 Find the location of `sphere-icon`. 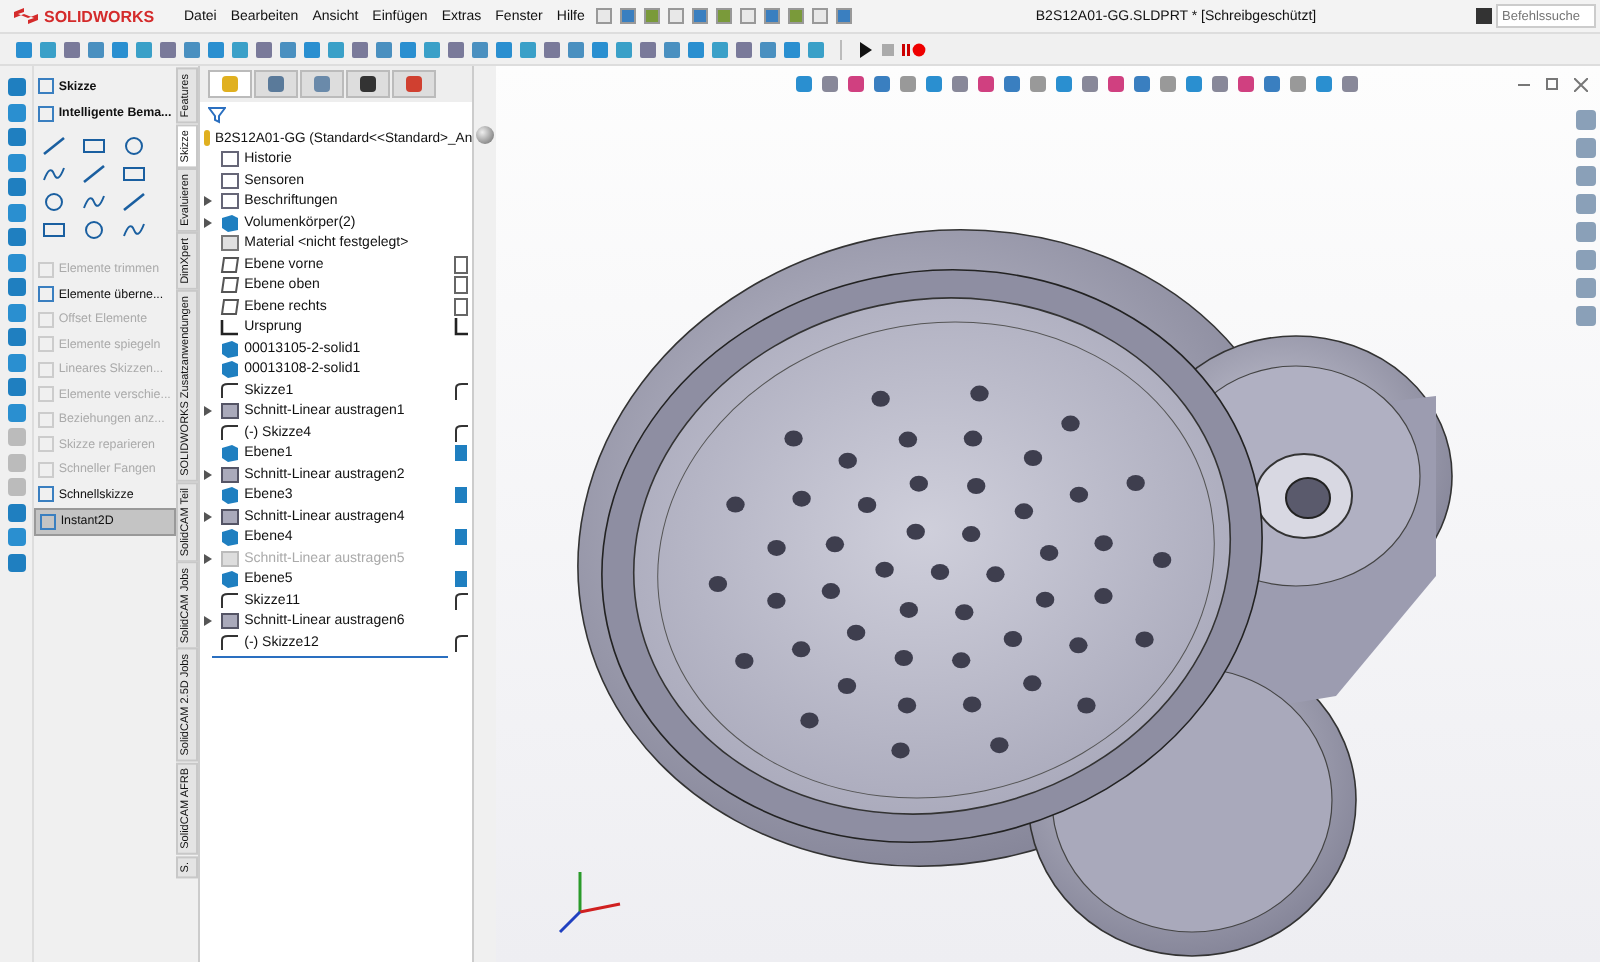

sphere-icon is located at coordinates (485, 135).